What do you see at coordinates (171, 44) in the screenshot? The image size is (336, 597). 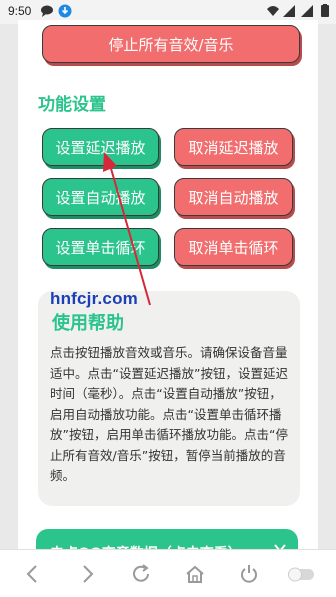 I see `stop-all-button: 停止所有音效/音乐` at bounding box center [171, 44].